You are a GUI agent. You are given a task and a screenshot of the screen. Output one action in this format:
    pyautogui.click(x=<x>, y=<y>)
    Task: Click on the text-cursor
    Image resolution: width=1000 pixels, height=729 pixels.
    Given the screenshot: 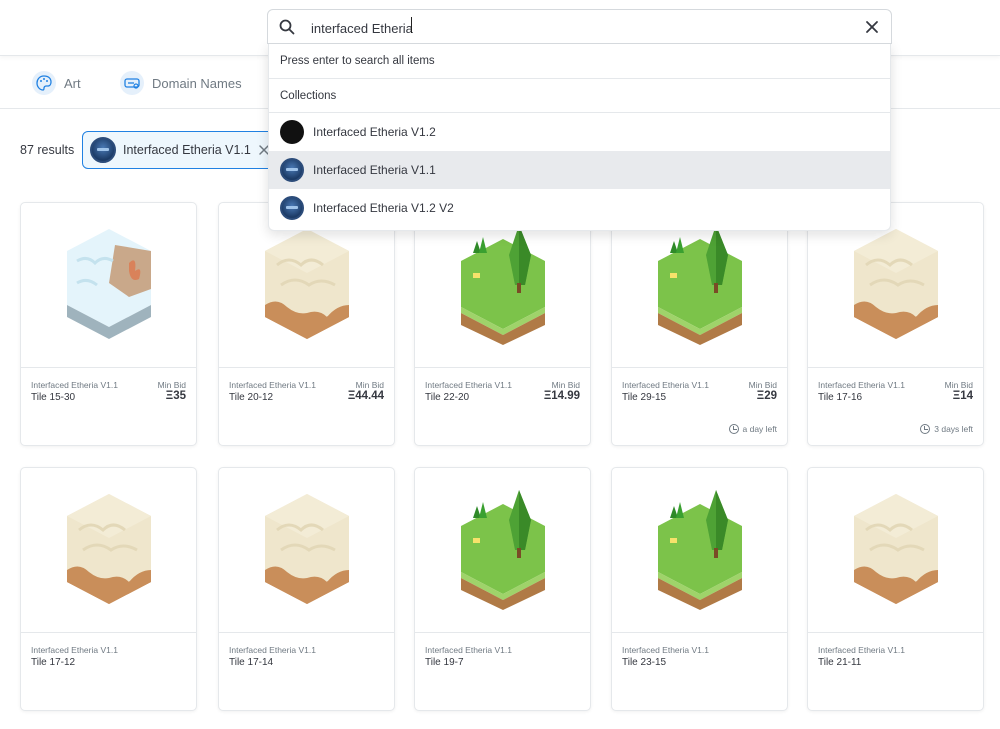 What is the action you would take?
    pyautogui.click(x=411, y=25)
    